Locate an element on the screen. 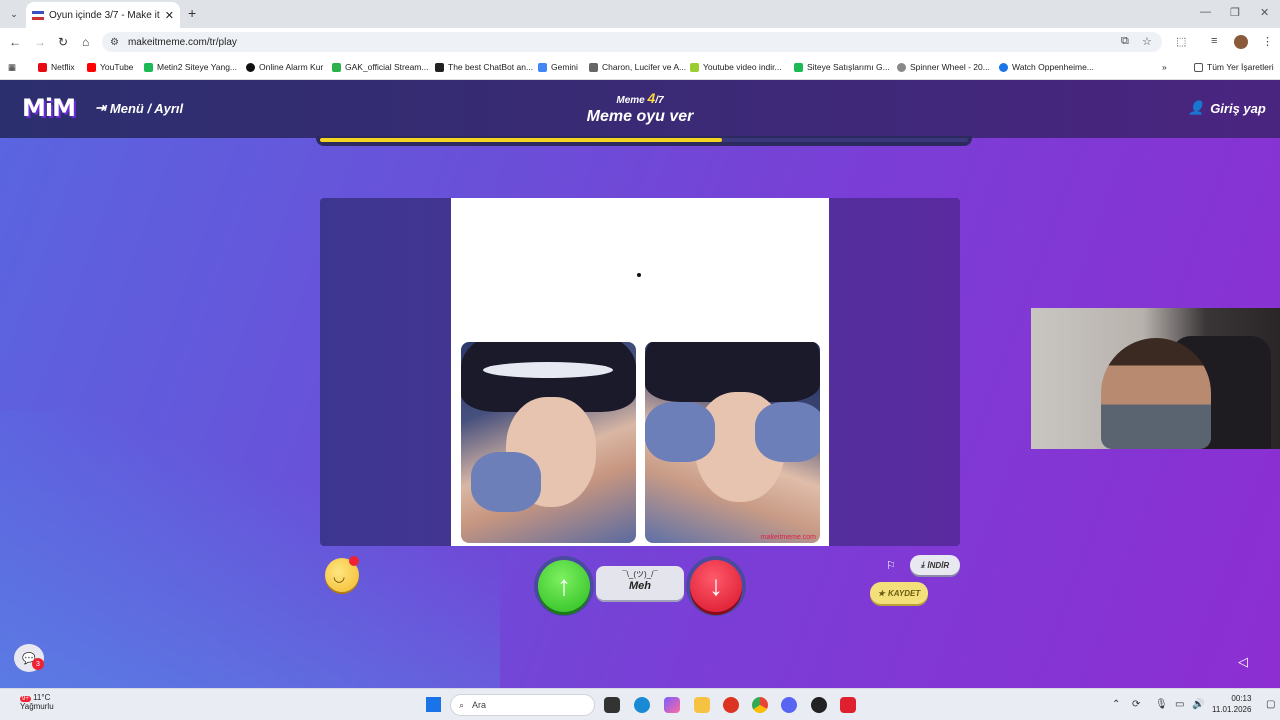  network-icon: ▭ is located at coordinates (1179, 704).